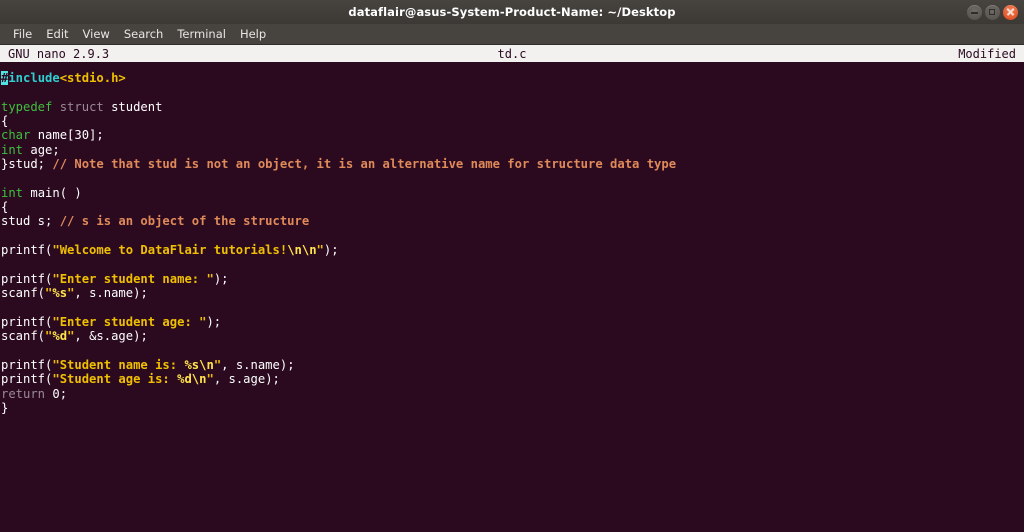  Describe the element at coordinates (92, 78) in the screenshot. I see `code-token: <stdio.h>` at that location.